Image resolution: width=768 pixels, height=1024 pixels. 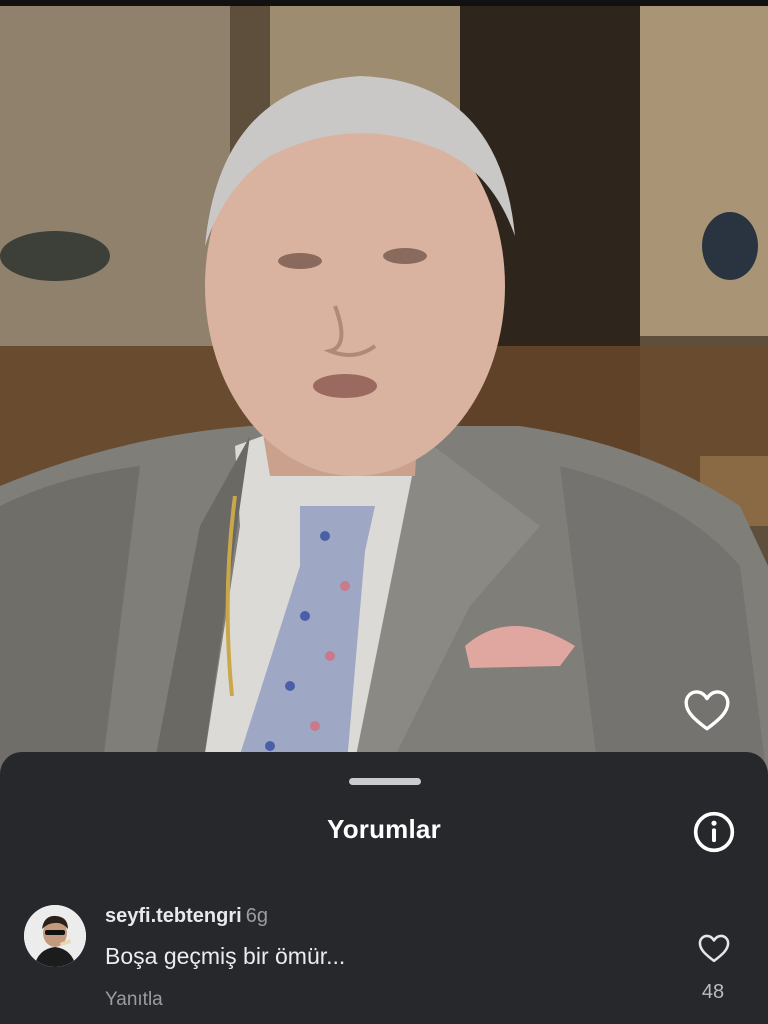 I want to click on comment-like-button, so click(x=714, y=947).